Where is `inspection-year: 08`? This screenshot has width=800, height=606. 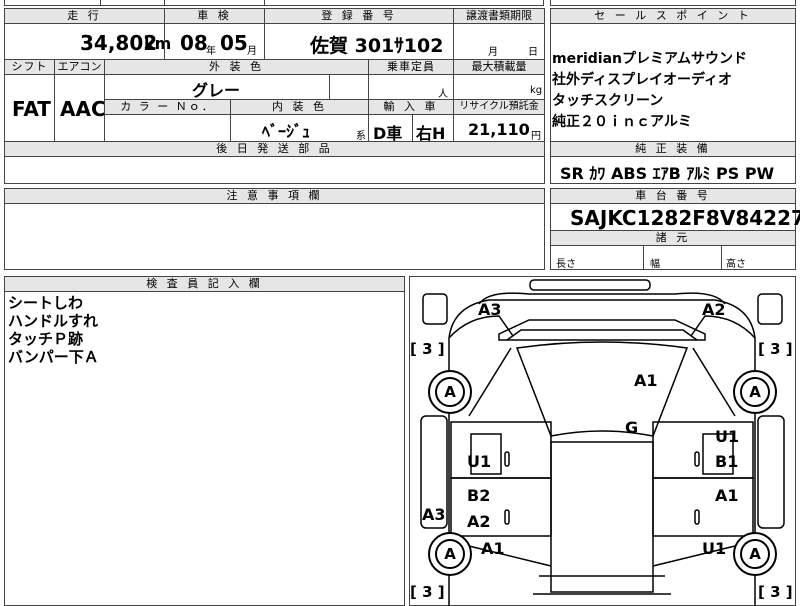 inspection-year: 08 is located at coordinates (194, 43).